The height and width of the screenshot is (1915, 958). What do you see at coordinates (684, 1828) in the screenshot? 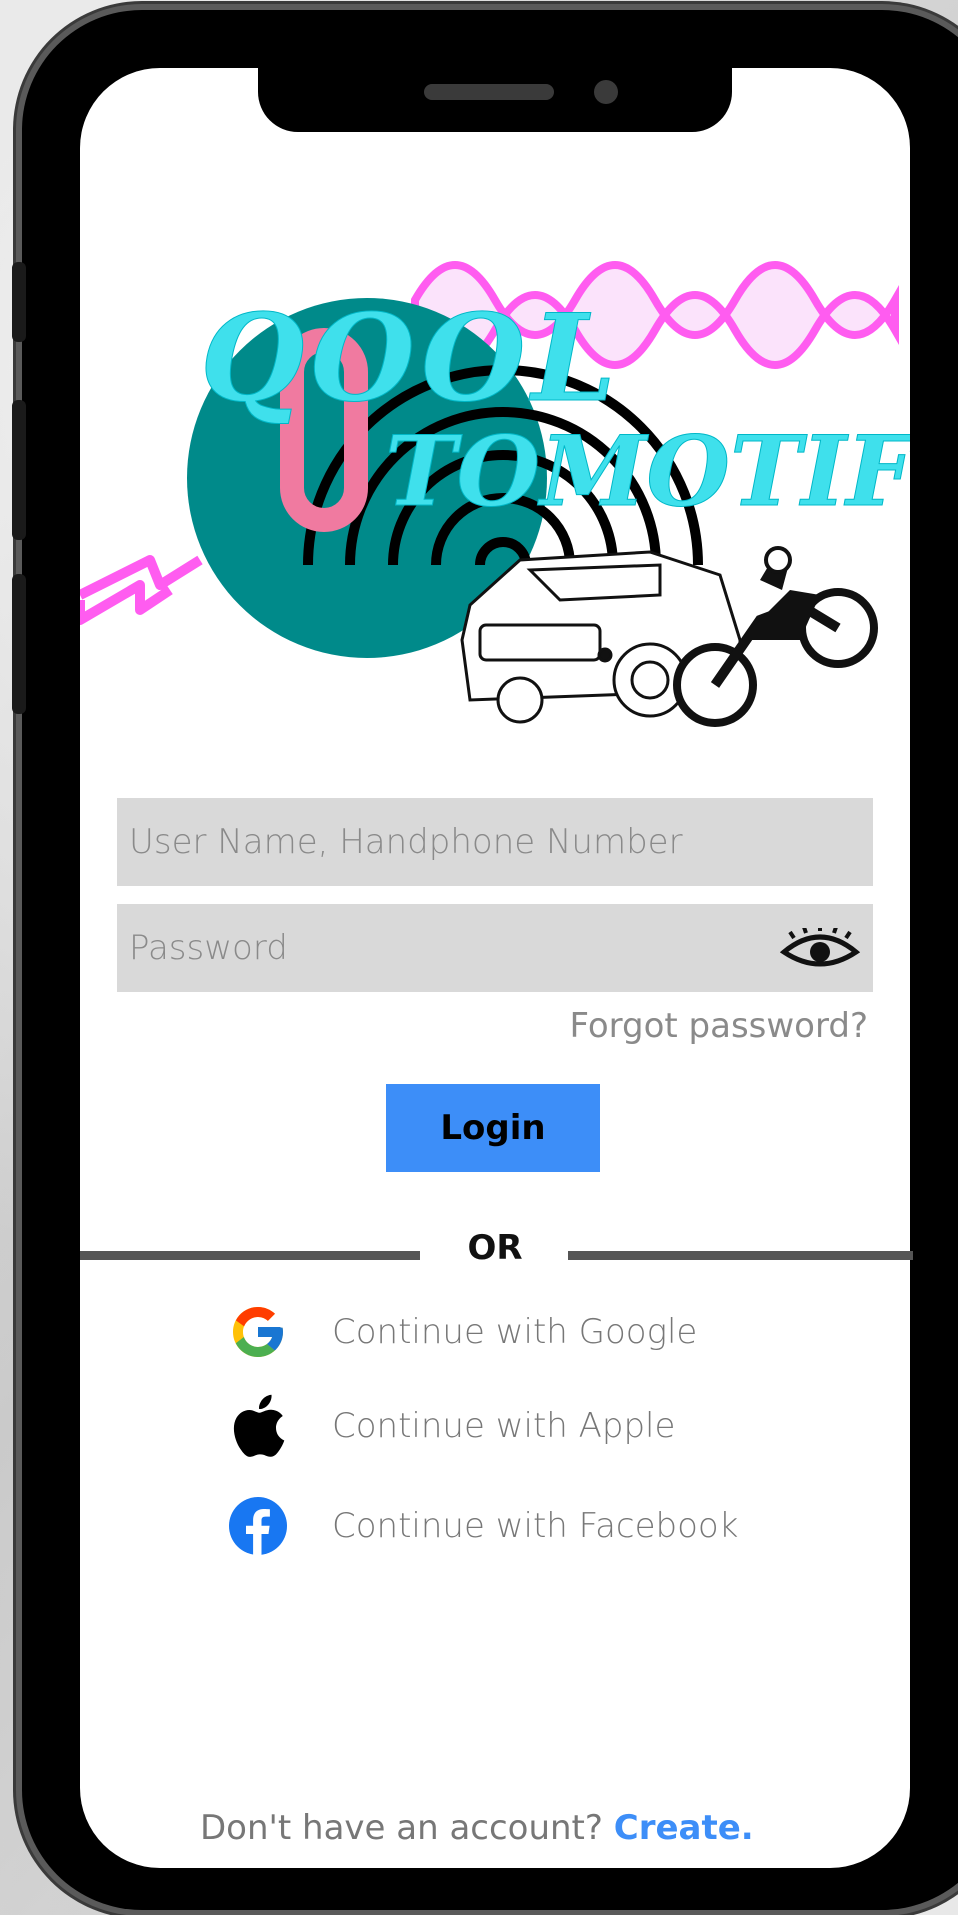
I see `create-account-link: Create.` at bounding box center [684, 1828].